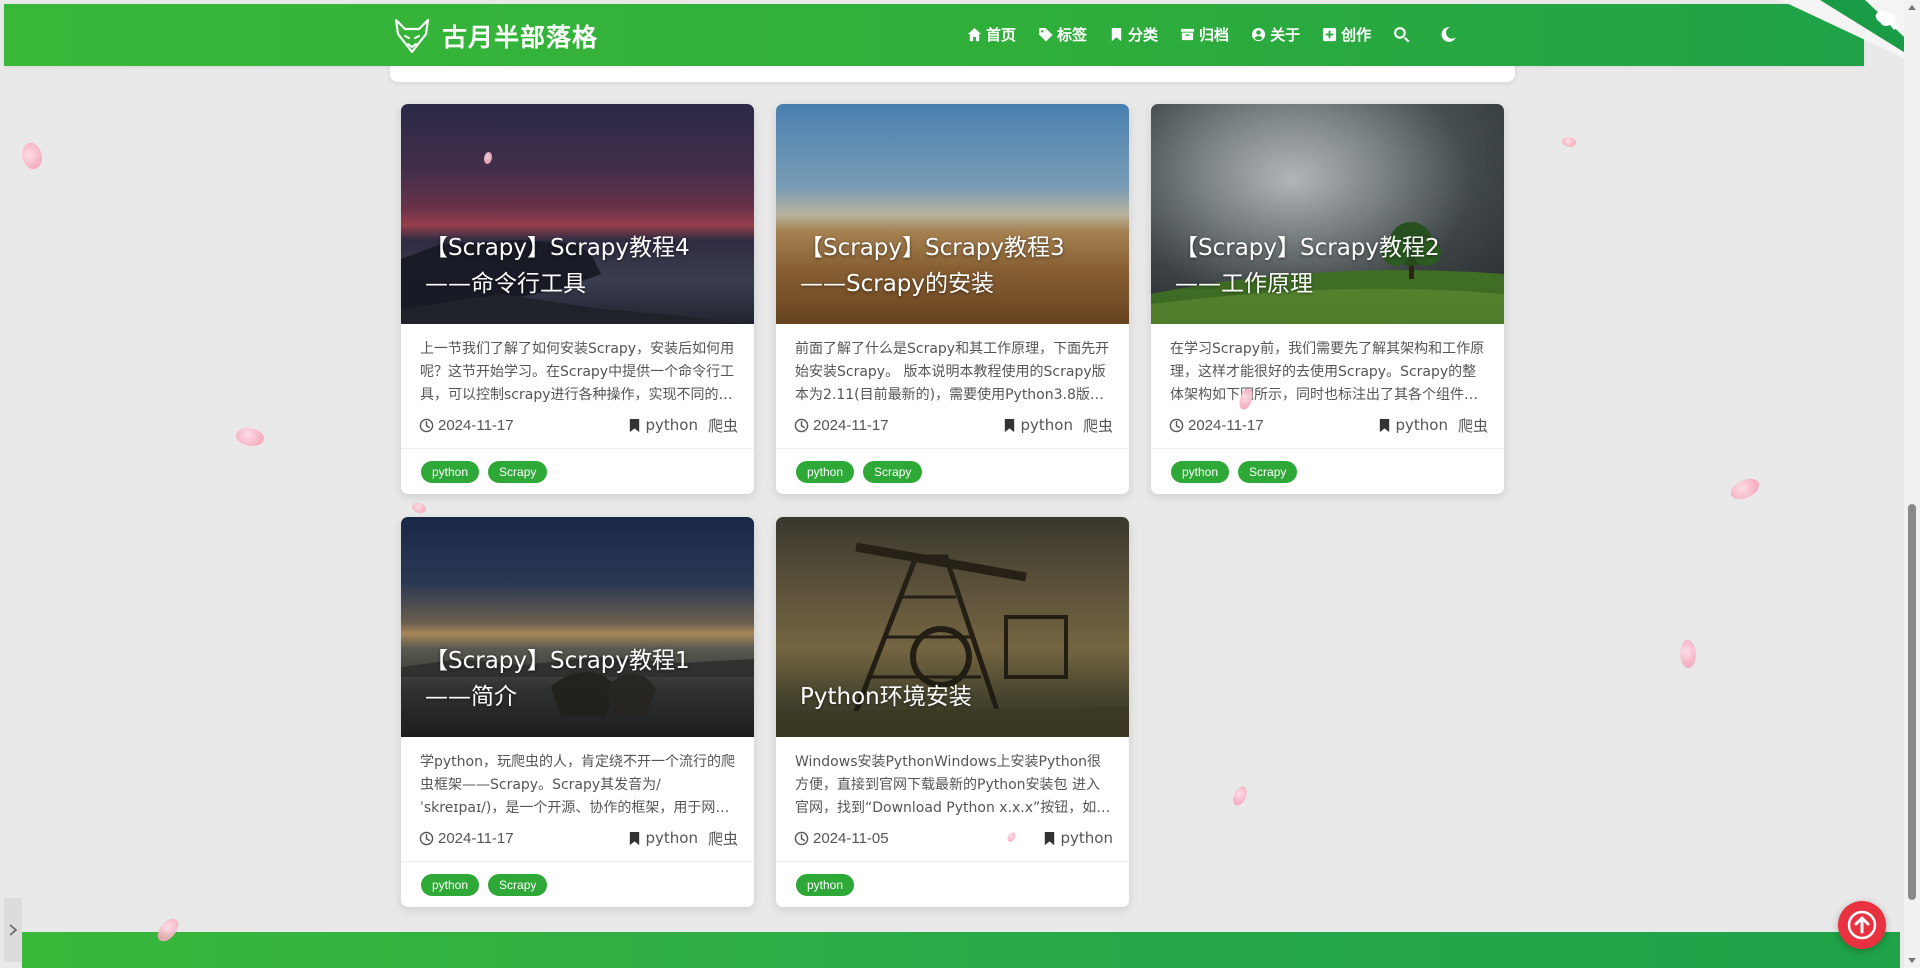  I want to click on user-circle-icon, so click(1259, 34).